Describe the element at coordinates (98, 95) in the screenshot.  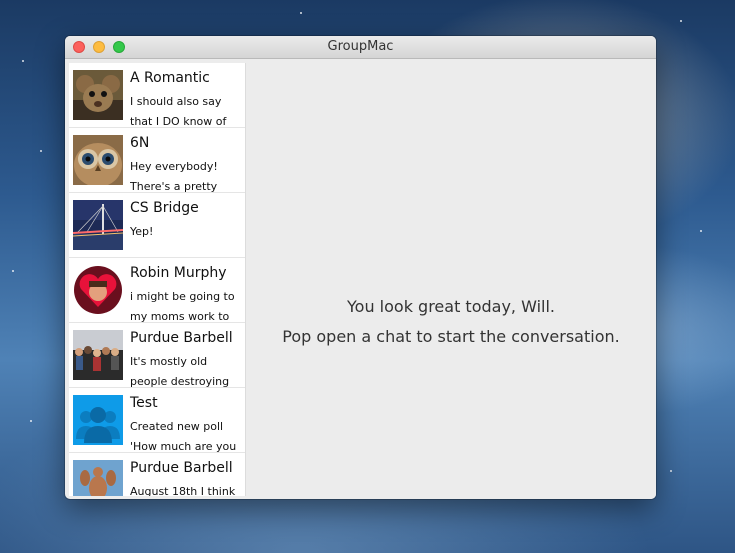
I see `rat-photo-avatar` at that location.